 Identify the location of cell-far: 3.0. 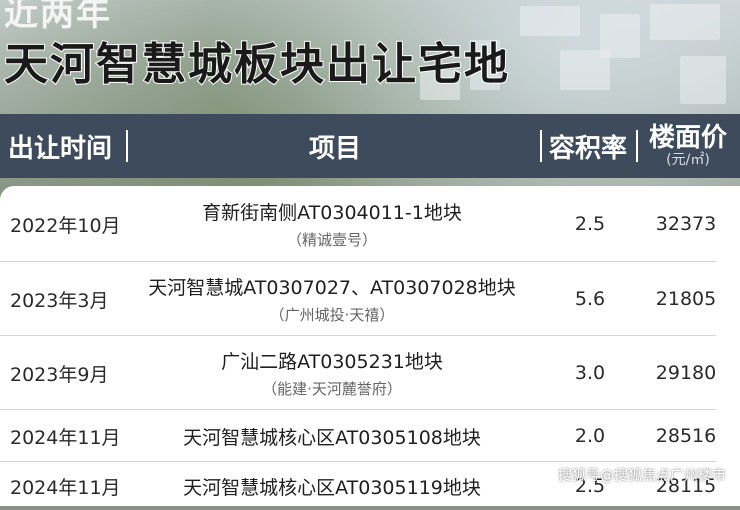
(590, 373).